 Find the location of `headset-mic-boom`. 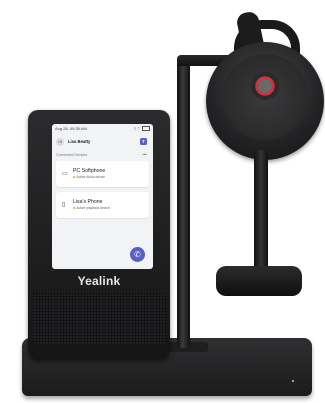

headset-mic-boom is located at coordinates (261, 211).